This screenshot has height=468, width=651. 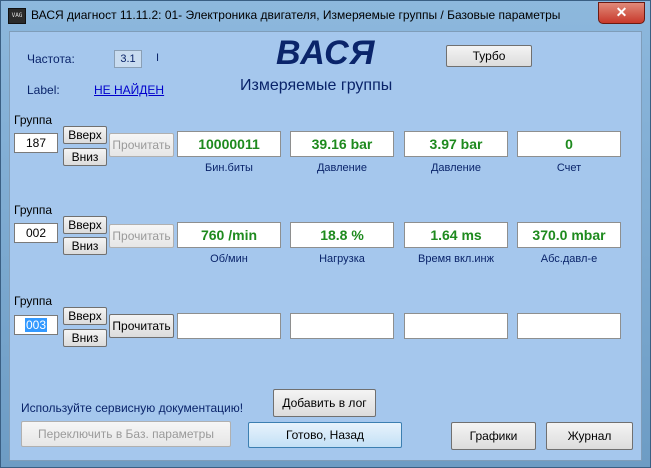 I want to click on group-3-down-button: Вниз, so click(x=85, y=338).